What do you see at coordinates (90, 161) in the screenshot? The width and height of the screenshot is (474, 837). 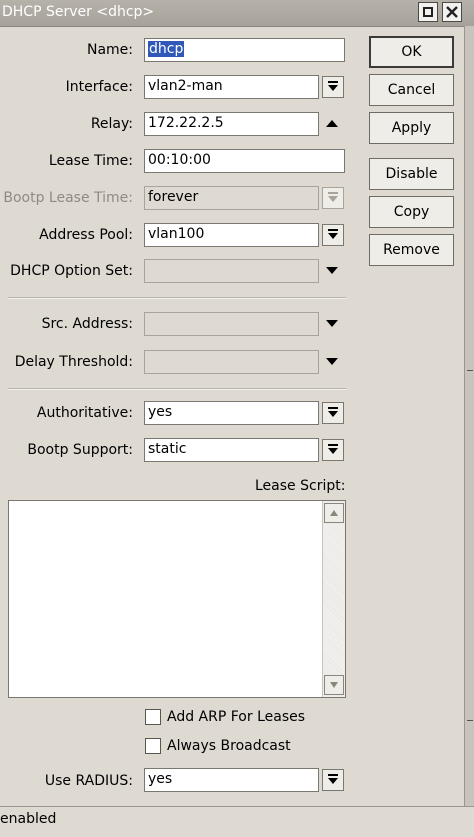 I see `lease-time-label: Lease Time:` at bounding box center [90, 161].